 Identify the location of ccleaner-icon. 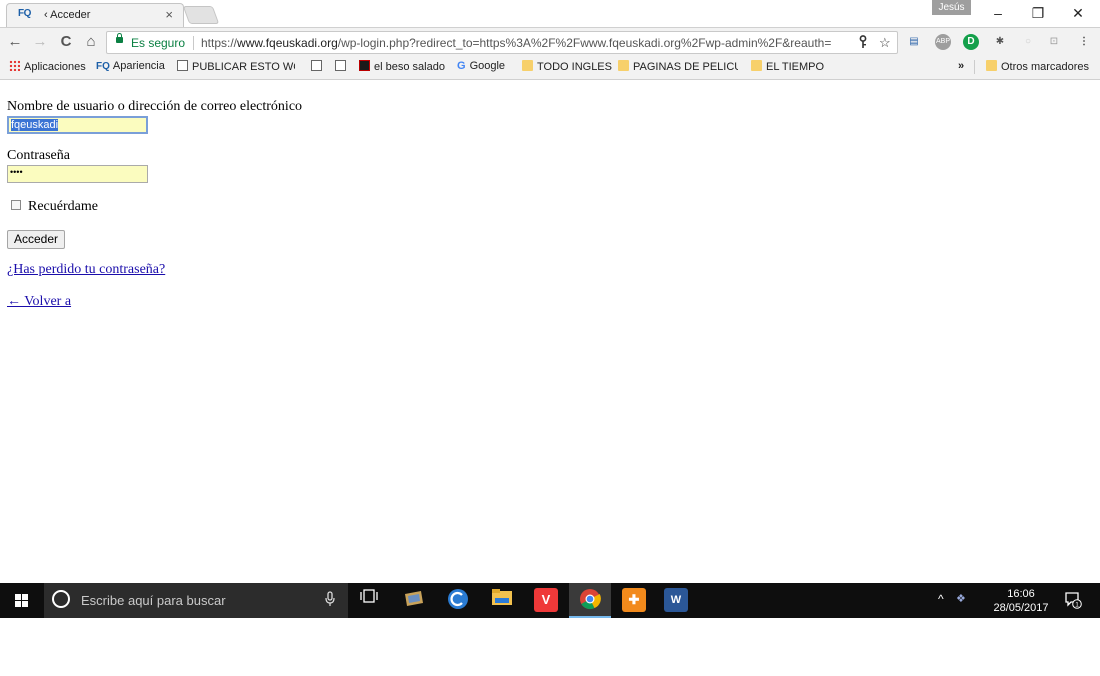
(458, 600).